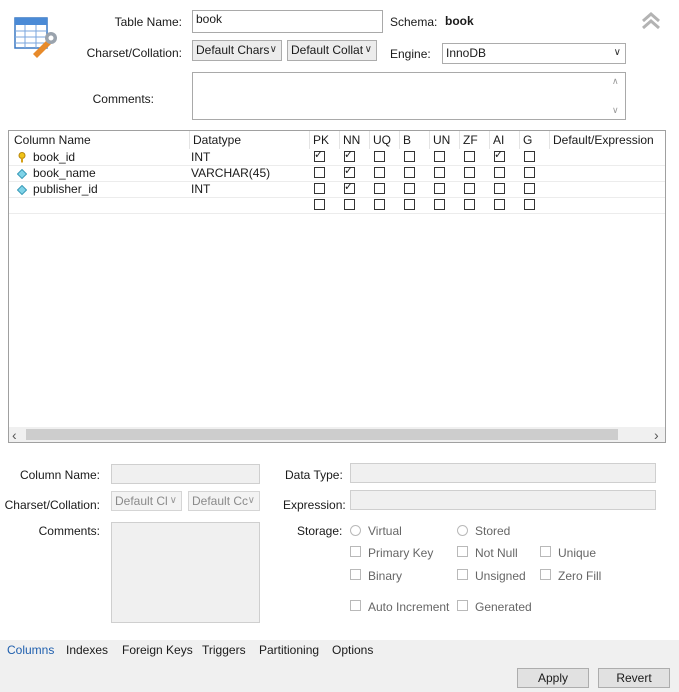 Image resolution: width=679 pixels, height=692 pixels. What do you see at coordinates (603, 140) in the screenshot?
I see `header-default-expression: Default/Expression` at bounding box center [603, 140].